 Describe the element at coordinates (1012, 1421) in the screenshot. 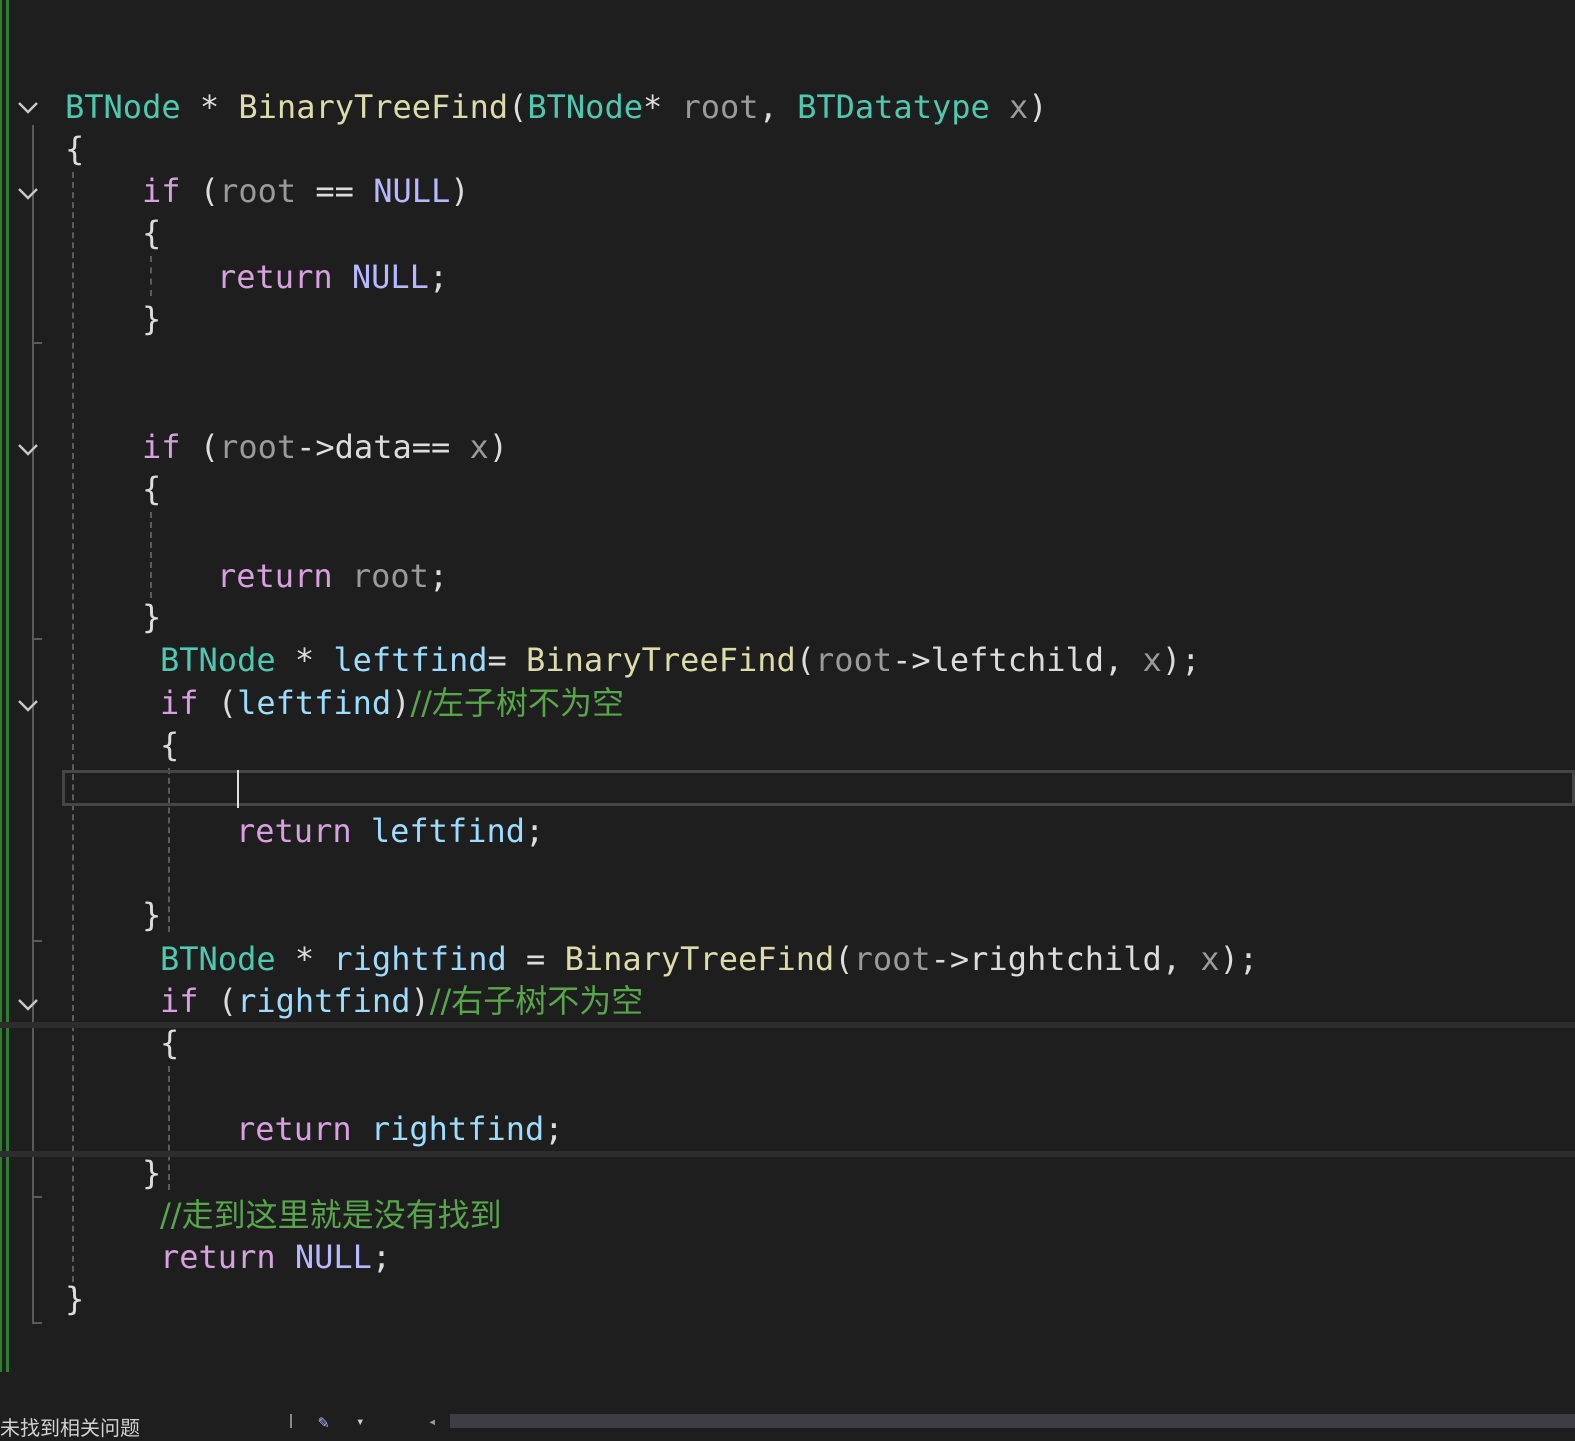

I see `horizontal-scrollbar` at that location.